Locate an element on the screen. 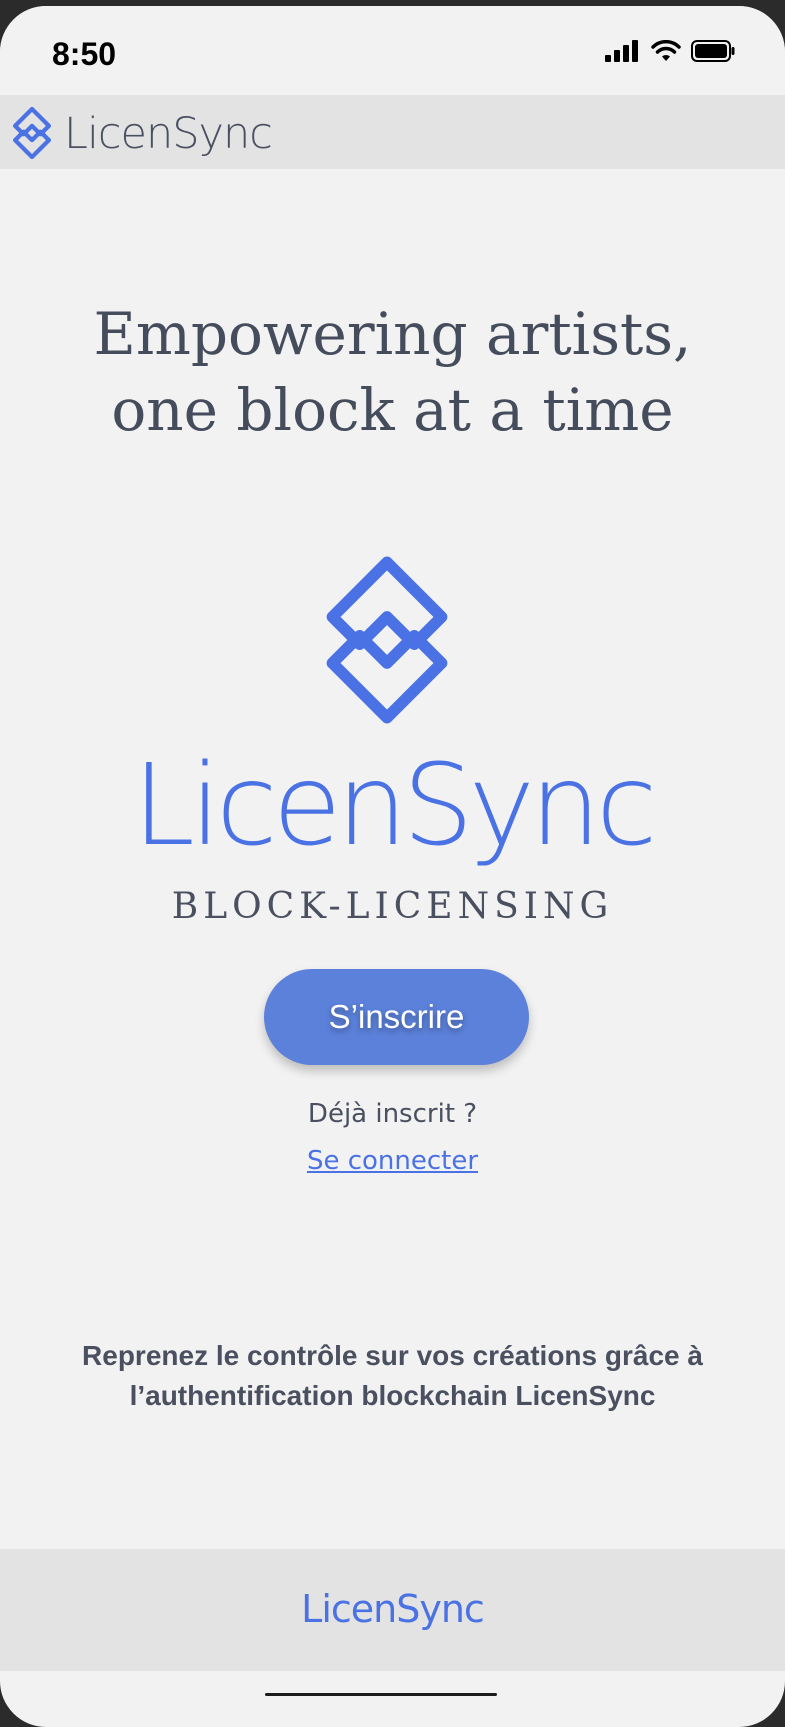 This screenshot has width=785, height=1727. hero-brand: LicenSync is located at coordinates (395, 806).